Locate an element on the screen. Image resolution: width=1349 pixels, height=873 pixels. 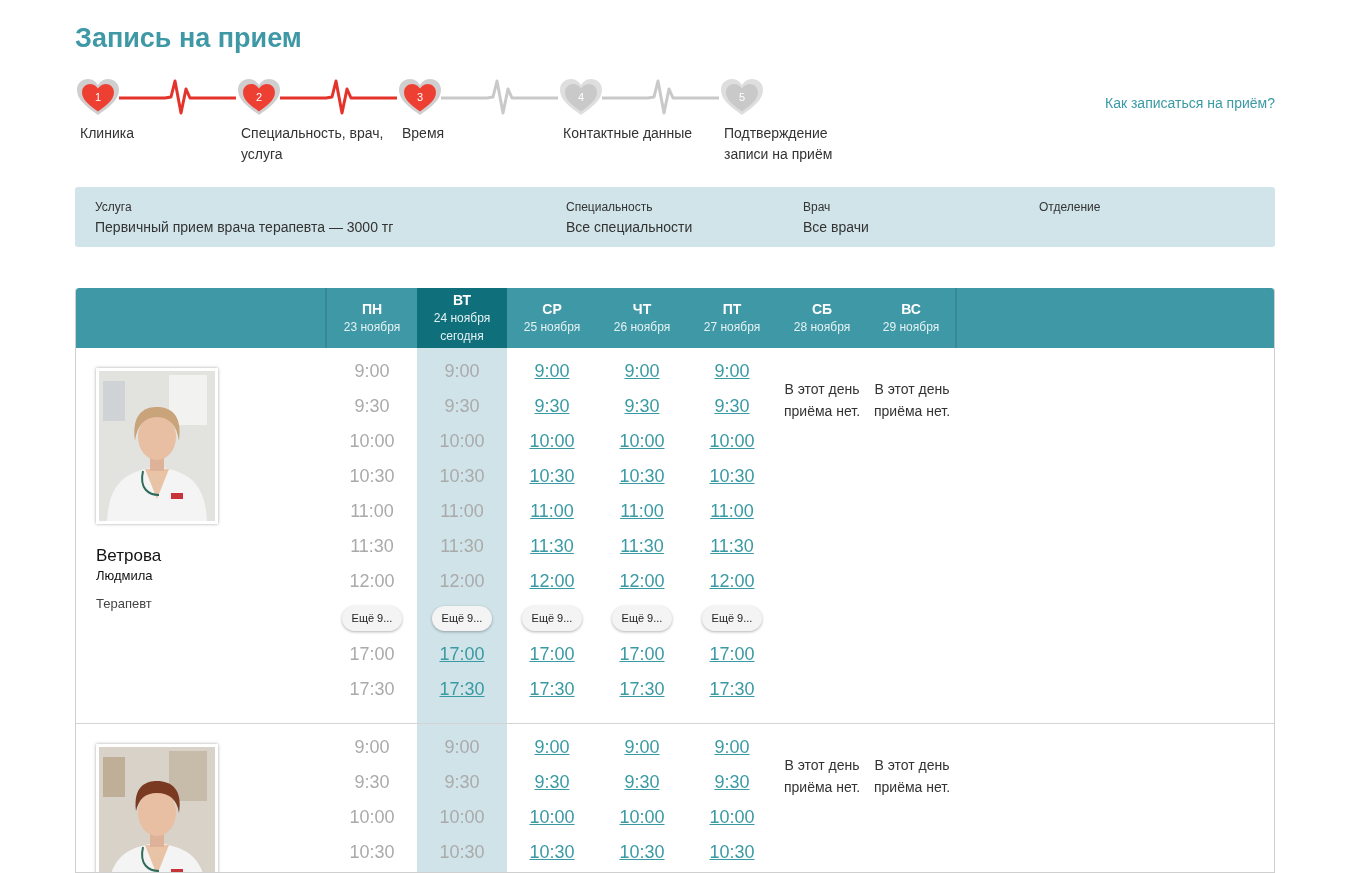
filter-value: Первичный прием врача терапевта — 3000 тг is located at coordinates (245, 227).